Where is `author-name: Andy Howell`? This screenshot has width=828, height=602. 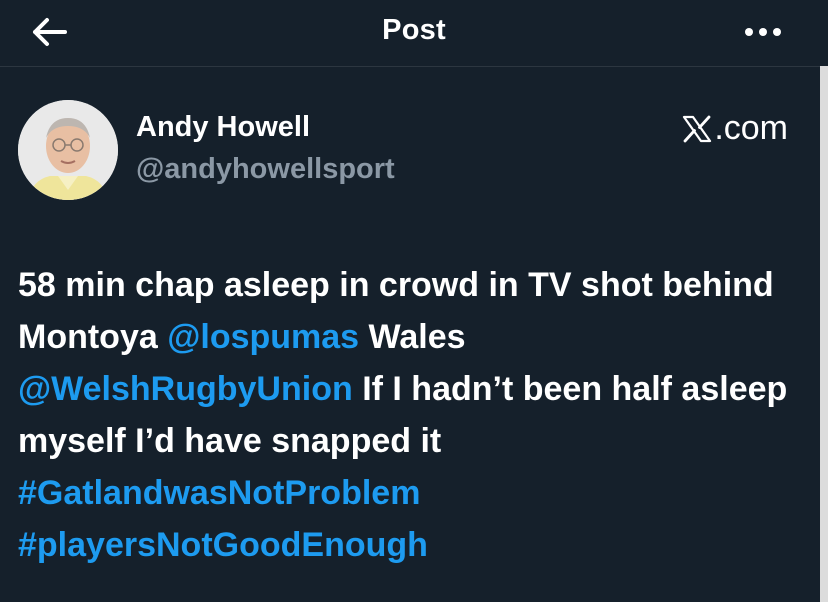
author-name: Andy Howell is located at coordinates (223, 127).